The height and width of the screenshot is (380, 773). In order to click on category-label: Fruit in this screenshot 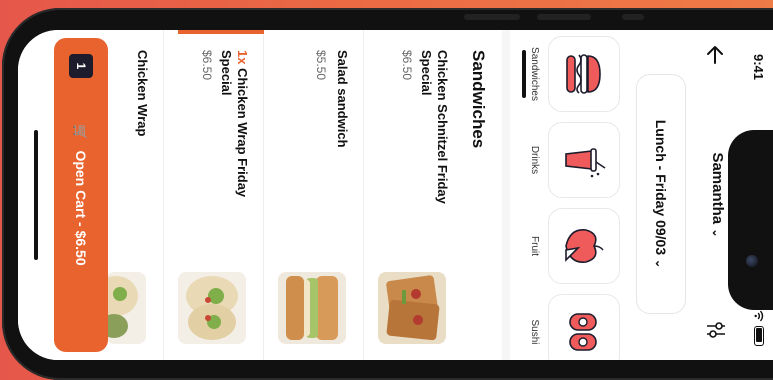, I will do `click(534, 246)`.